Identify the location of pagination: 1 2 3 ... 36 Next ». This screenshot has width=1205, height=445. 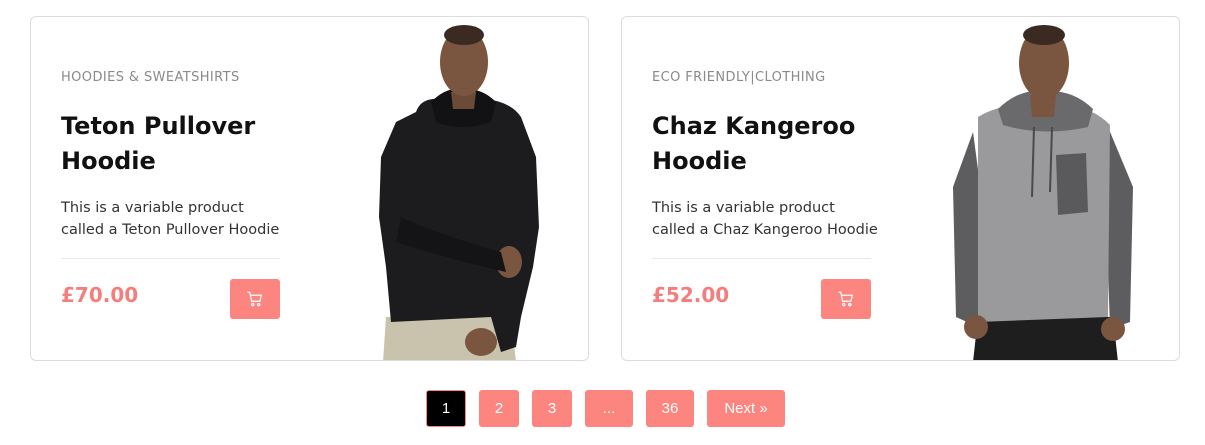
(602, 409).